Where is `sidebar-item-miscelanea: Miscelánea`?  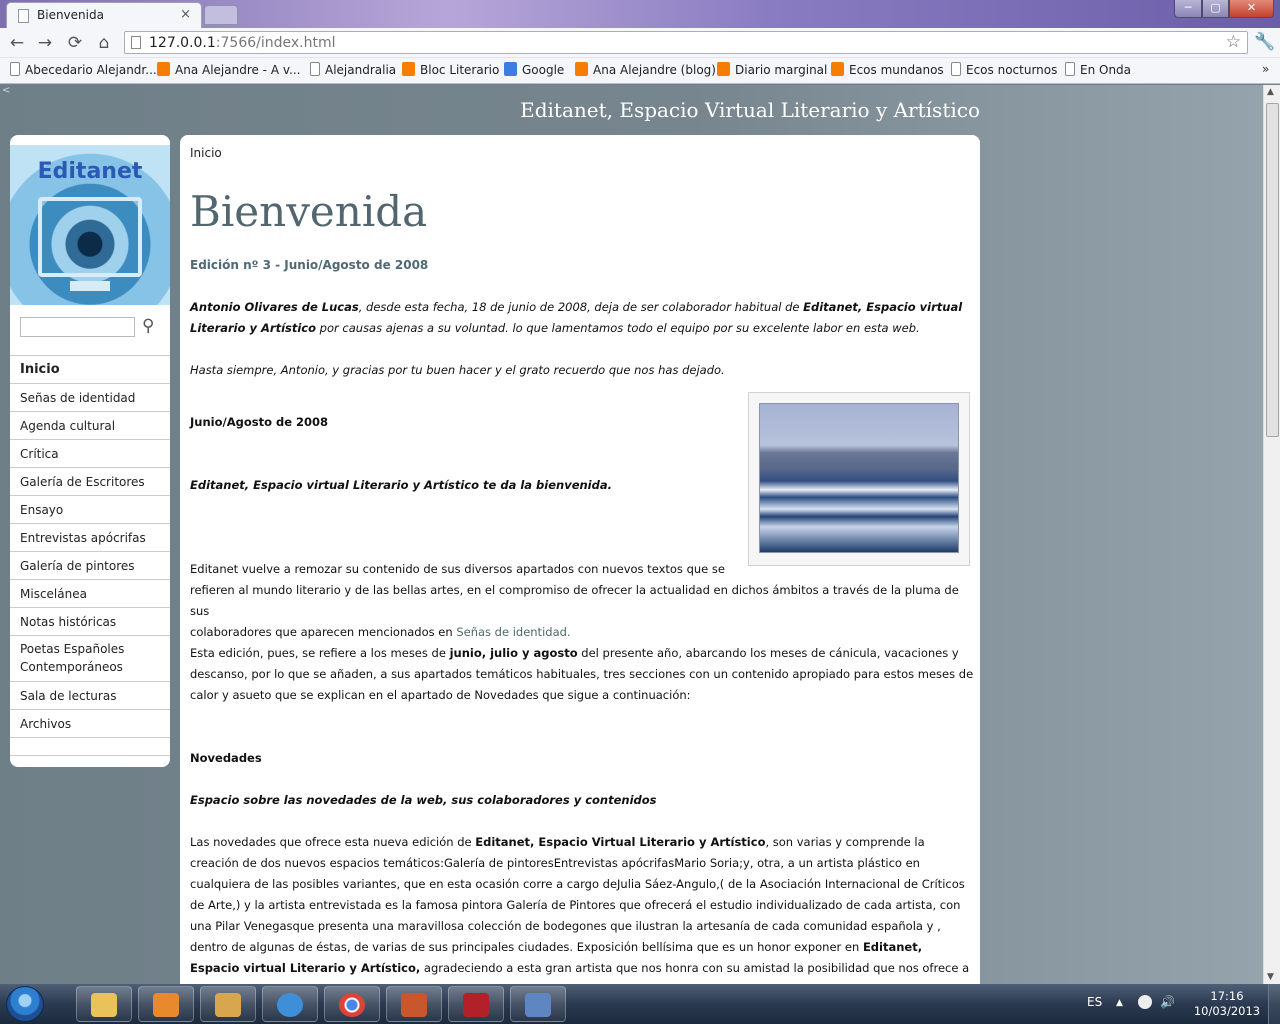
sidebar-item-miscelanea: Miscelánea is located at coordinates (90, 594).